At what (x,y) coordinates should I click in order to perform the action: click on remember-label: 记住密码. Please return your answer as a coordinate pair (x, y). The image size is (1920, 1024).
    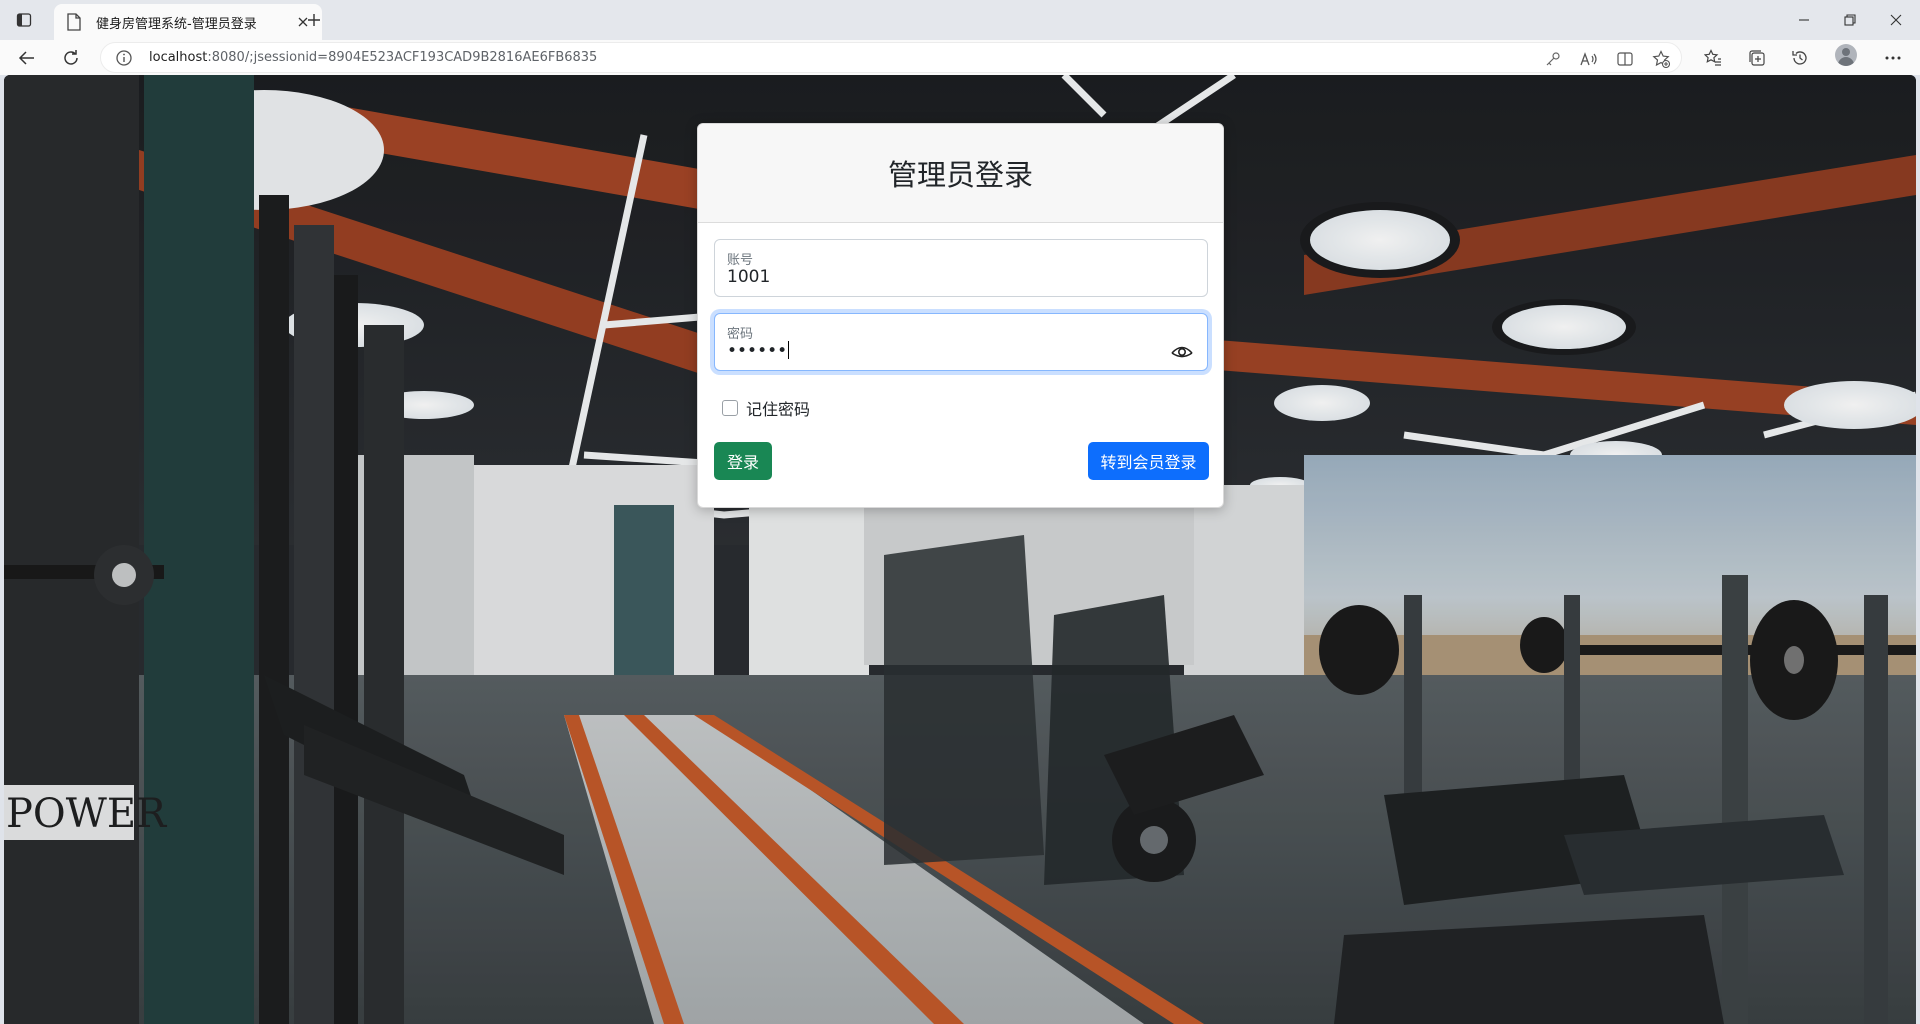
    Looking at the image, I should click on (778, 409).